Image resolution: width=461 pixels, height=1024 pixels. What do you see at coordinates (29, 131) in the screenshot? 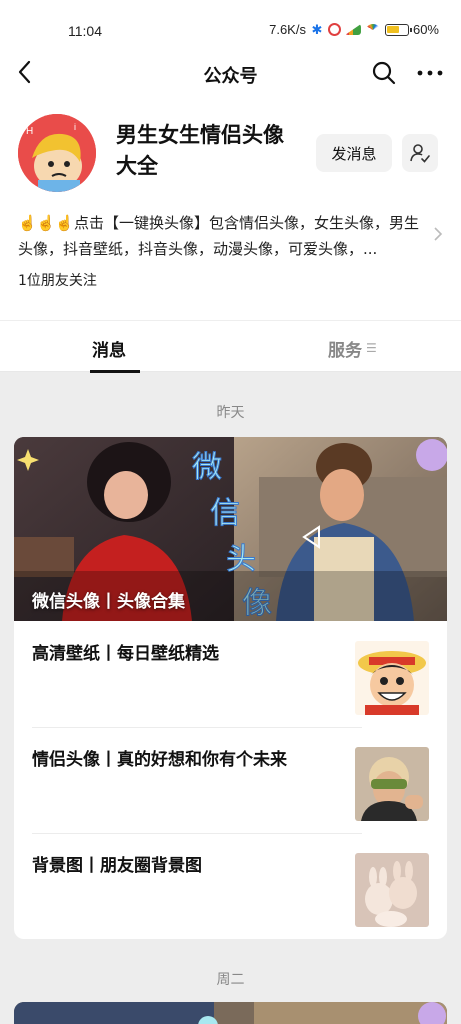
I see `svg-text: H` at bounding box center [29, 131].